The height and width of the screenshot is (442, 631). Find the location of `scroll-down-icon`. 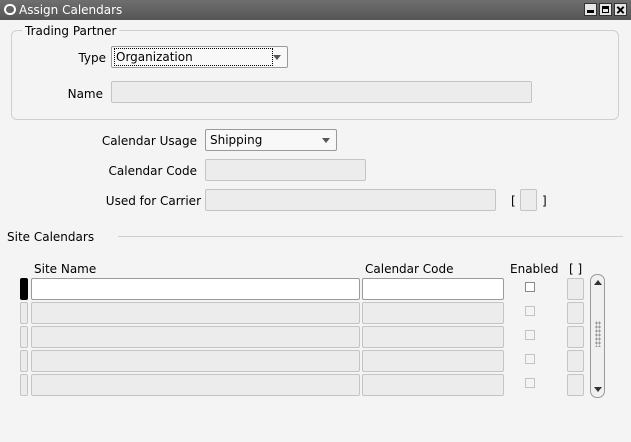

scroll-down-icon is located at coordinates (598, 389).